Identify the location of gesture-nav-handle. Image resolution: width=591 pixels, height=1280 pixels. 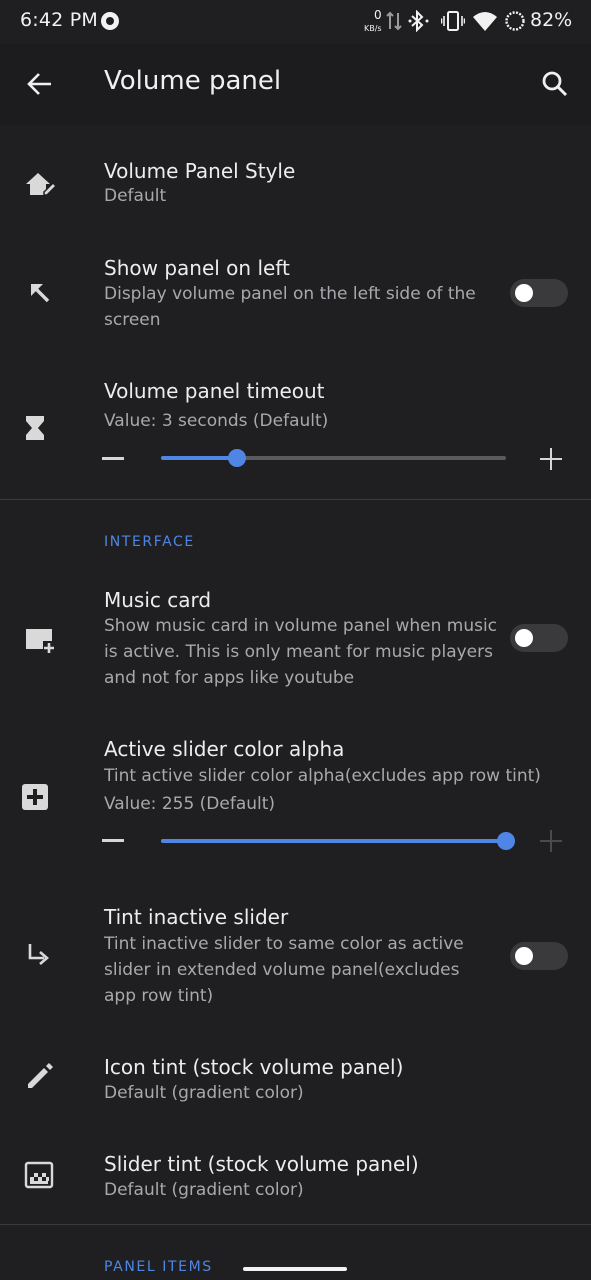
(295, 1269).